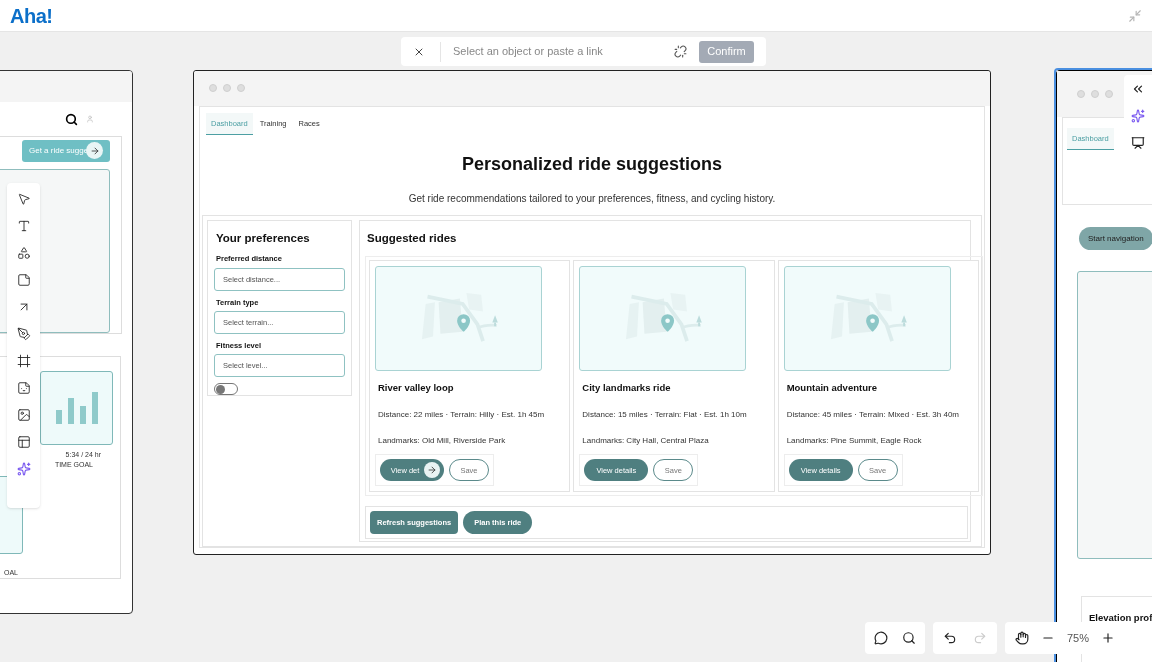 The height and width of the screenshot is (662, 1152). I want to click on pointer-icon, so click(23, 199).